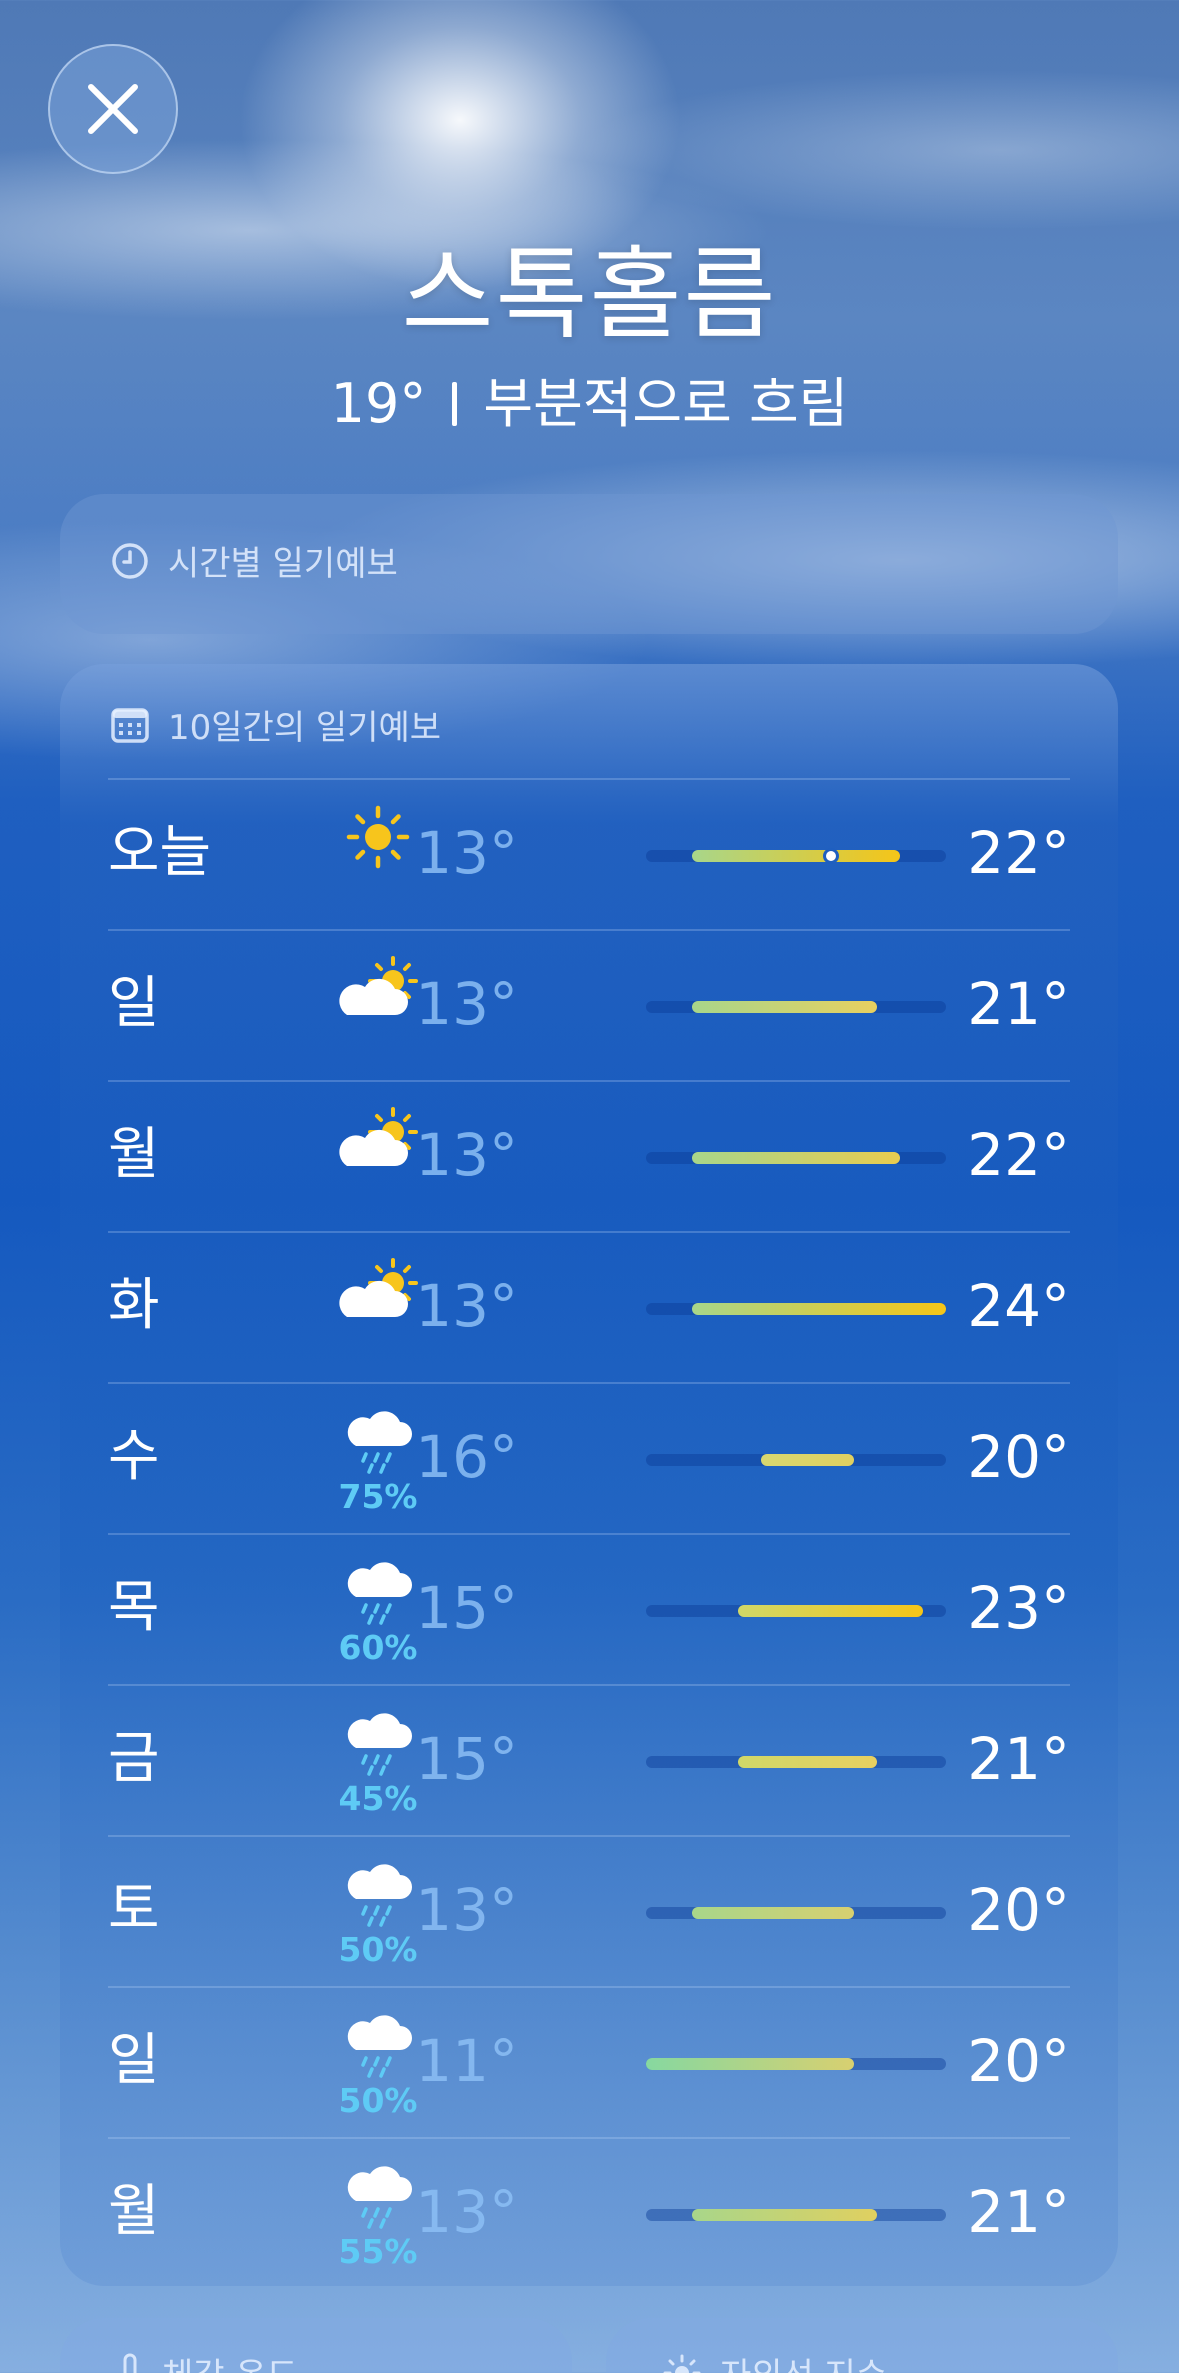 Image resolution: width=1179 pixels, height=2373 pixels. What do you see at coordinates (378, 403) in the screenshot?
I see `current-temperature: 19°` at bounding box center [378, 403].